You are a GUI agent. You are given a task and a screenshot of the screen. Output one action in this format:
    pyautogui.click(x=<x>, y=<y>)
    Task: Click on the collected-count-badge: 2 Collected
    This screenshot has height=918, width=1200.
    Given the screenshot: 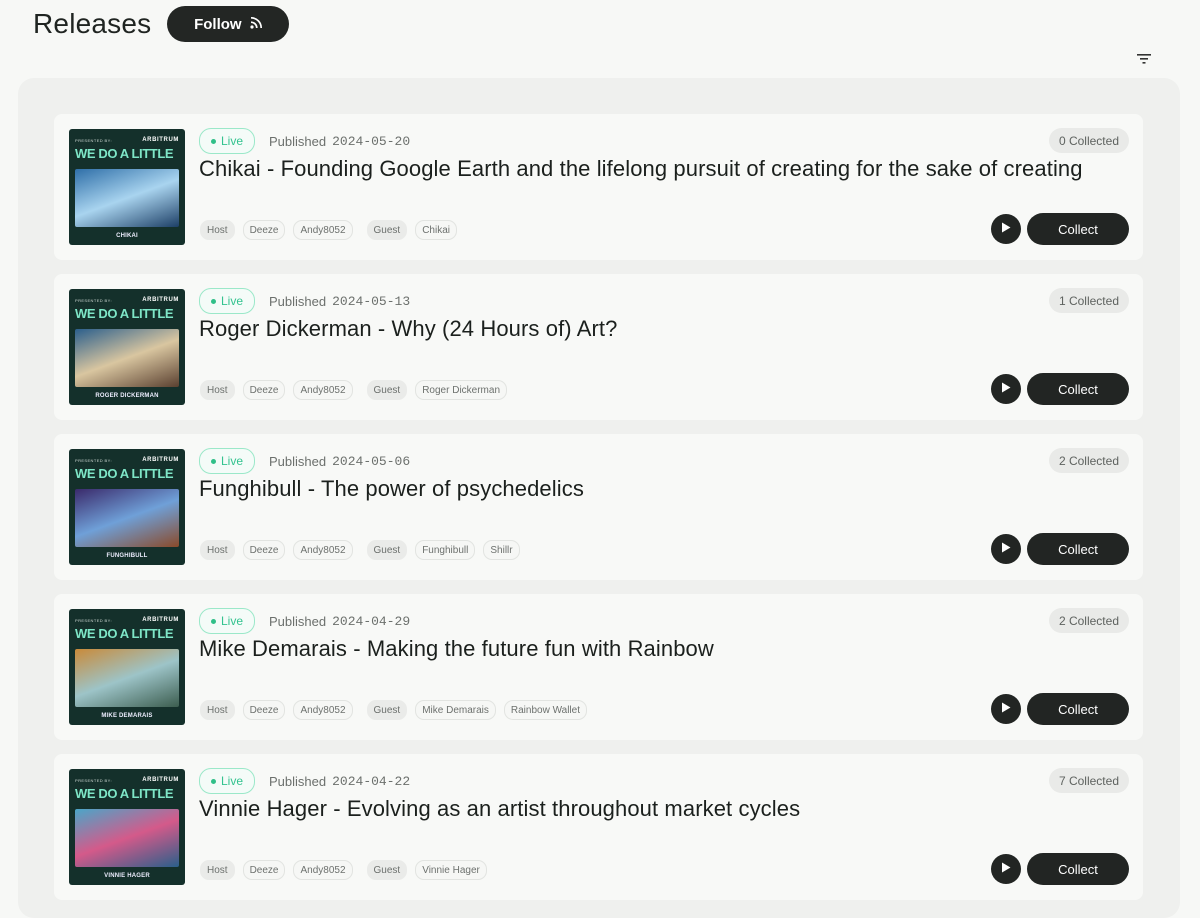 What is the action you would take?
    pyautogui.click(x=1088, y=460)
    